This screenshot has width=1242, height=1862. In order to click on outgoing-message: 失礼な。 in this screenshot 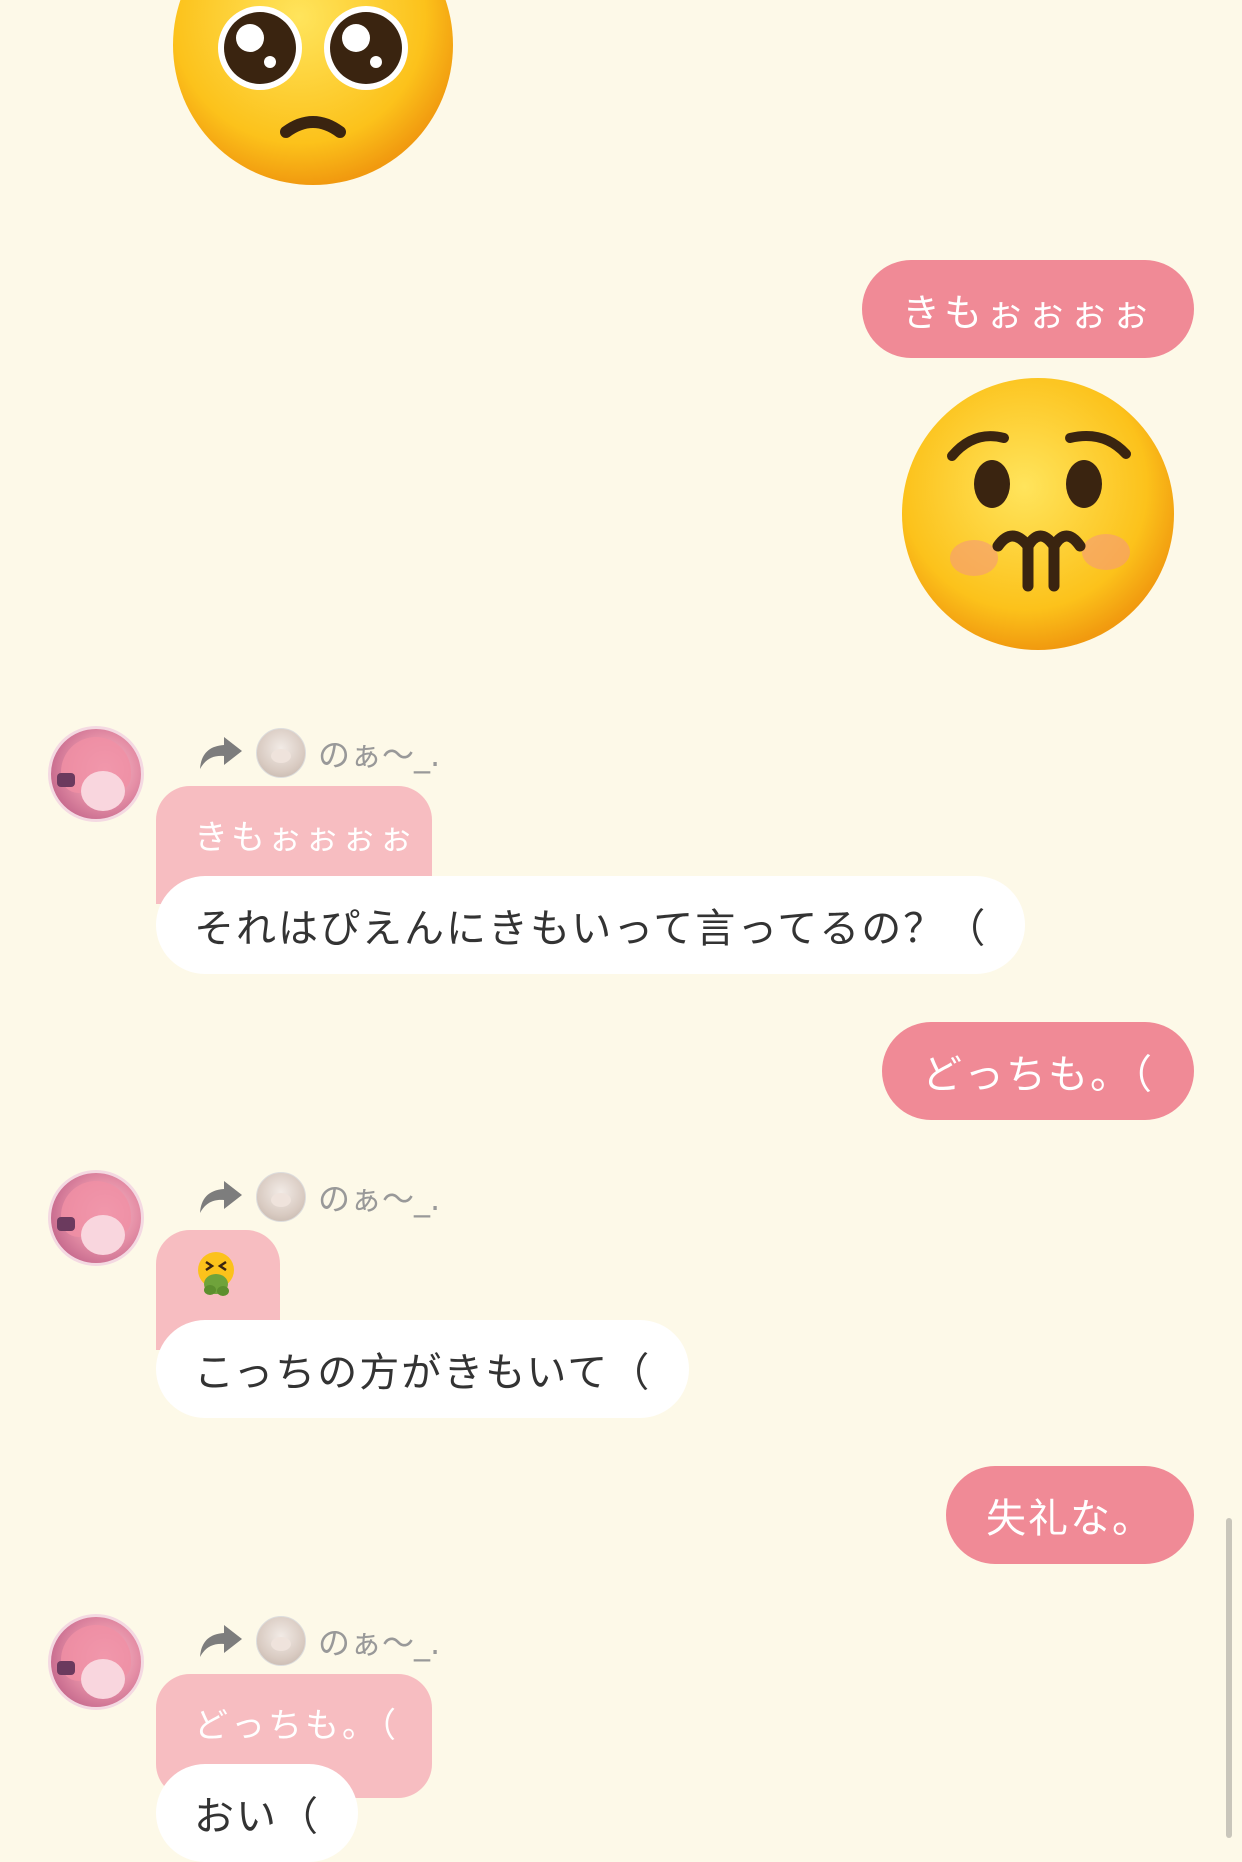, I will do `click(1070, 1515)`.